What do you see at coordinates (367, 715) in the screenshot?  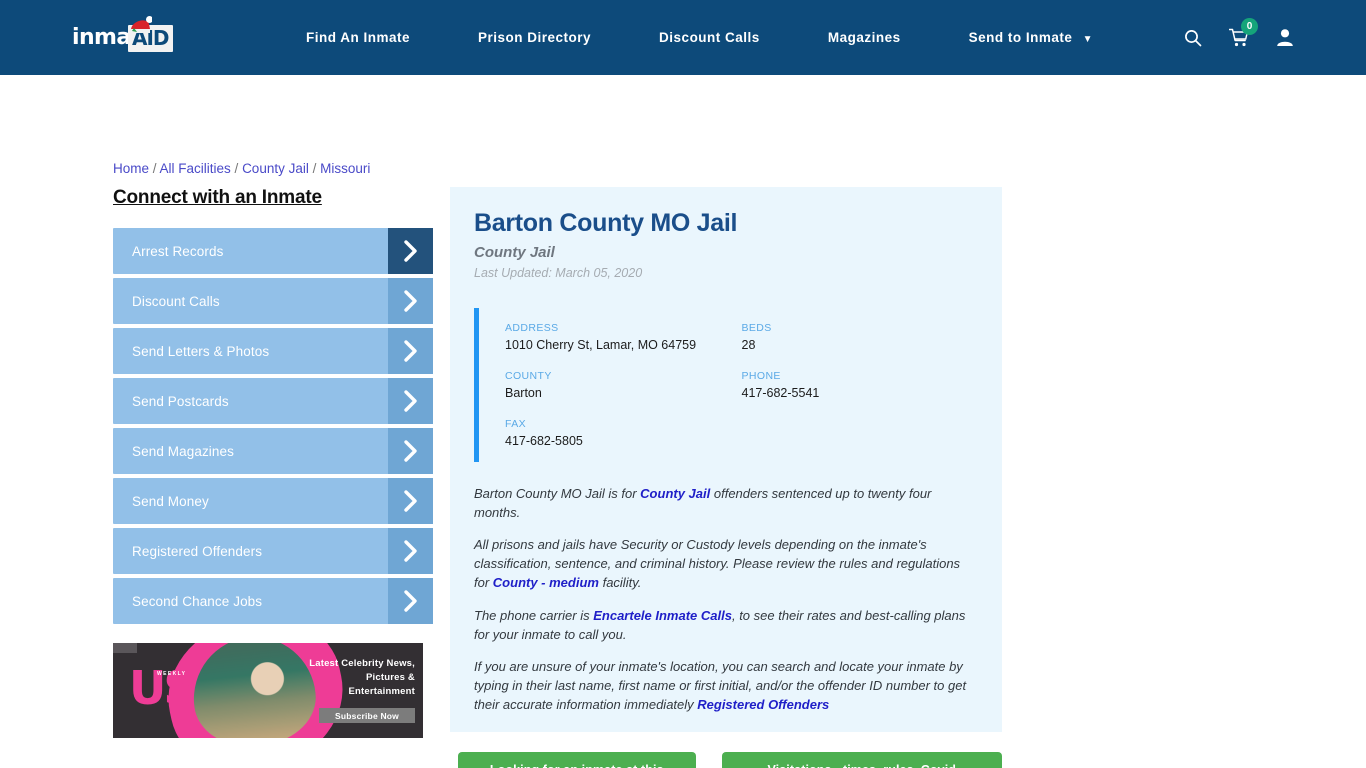 I see `ad-subscribe-button: Subscribe Now` at bounding box center [367, 715].